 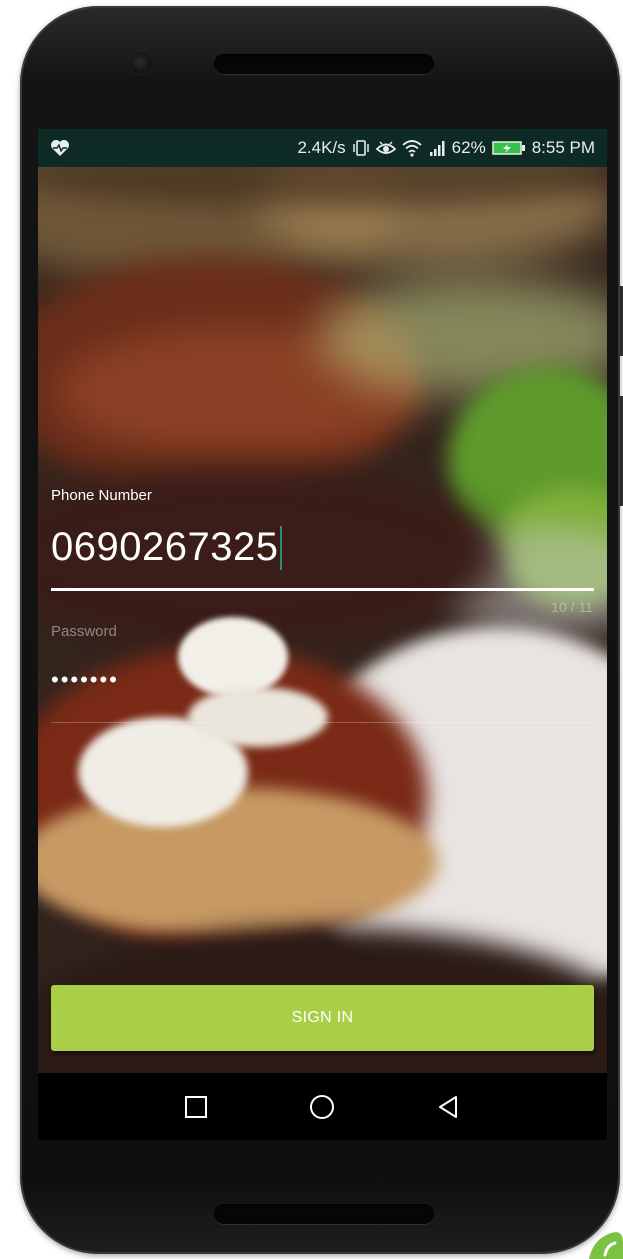 I want to click on battery-charging-icon, so click(x=508, y=148).